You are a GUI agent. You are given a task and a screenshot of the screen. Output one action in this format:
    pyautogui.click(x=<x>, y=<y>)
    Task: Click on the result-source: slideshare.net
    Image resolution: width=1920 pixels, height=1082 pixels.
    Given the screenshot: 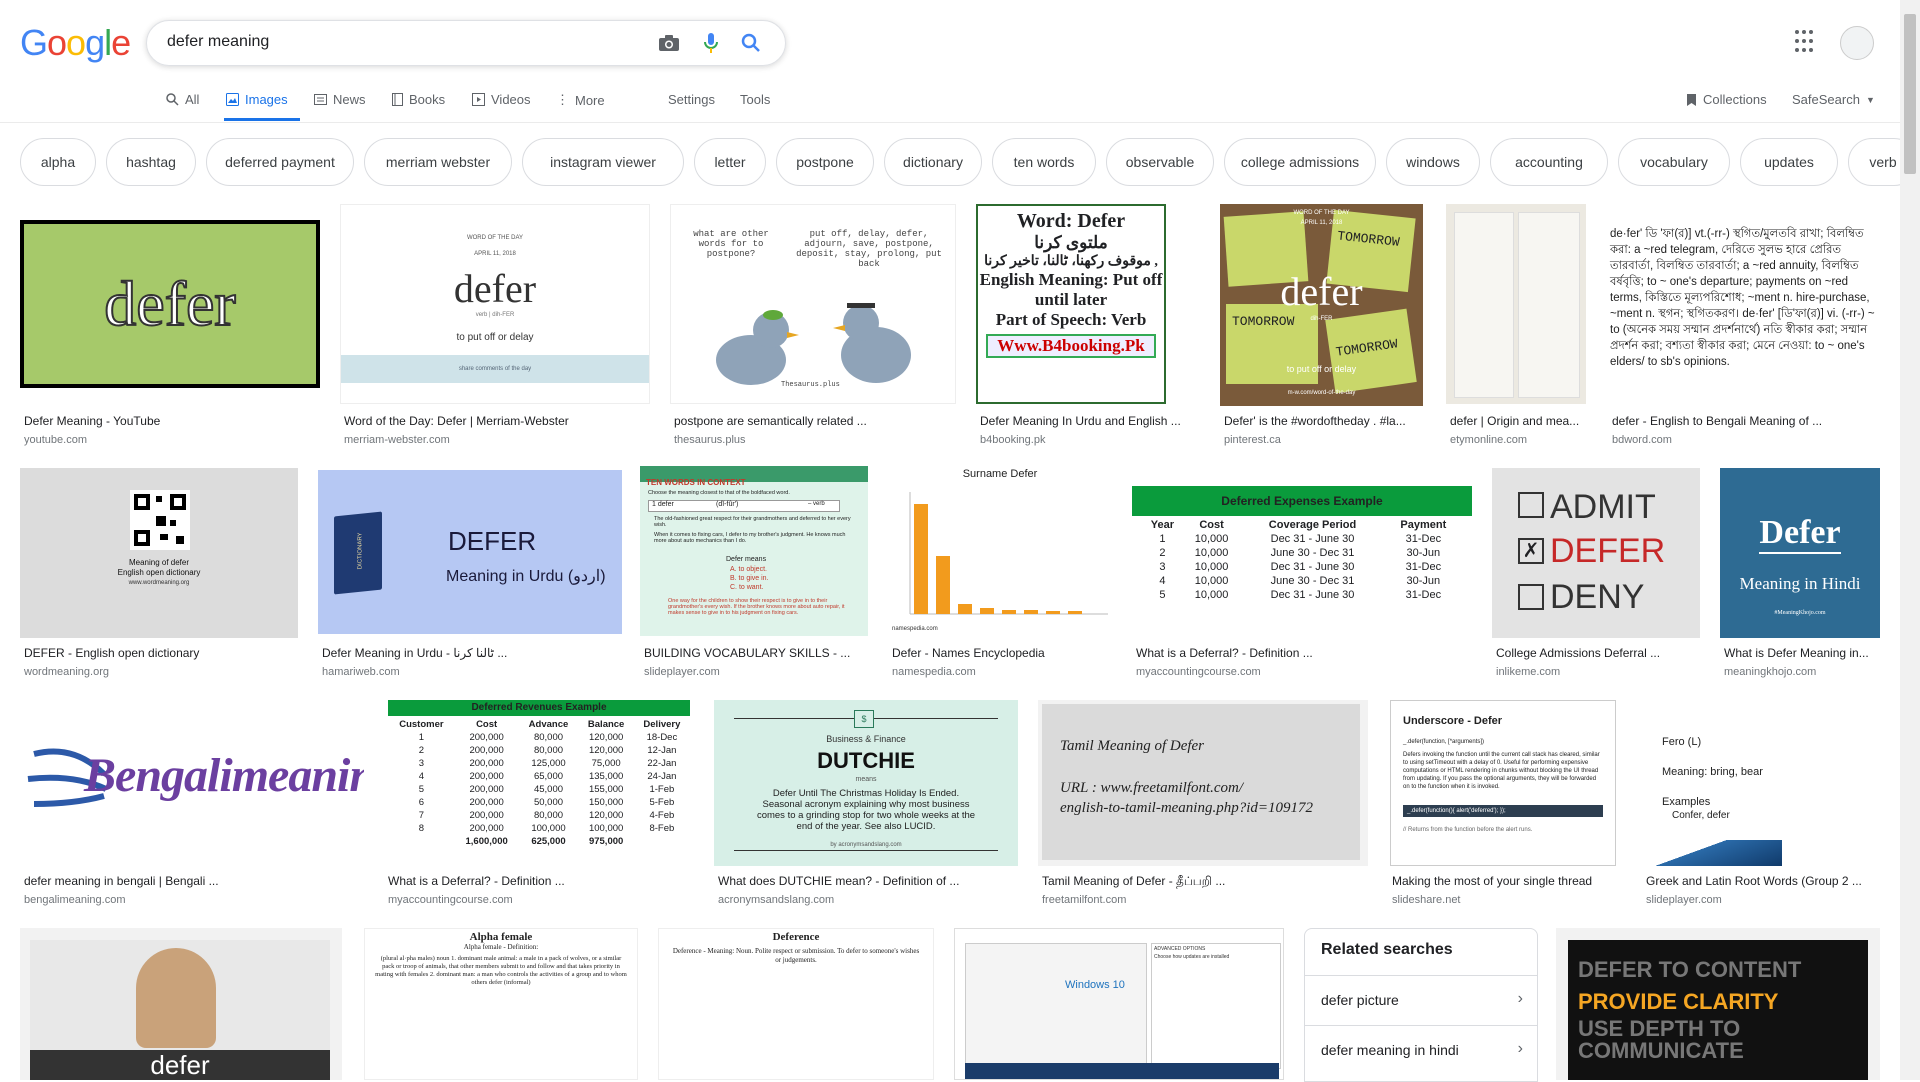 What is the action you would take?
    pyautogui.click(x=1426, y=900)
    